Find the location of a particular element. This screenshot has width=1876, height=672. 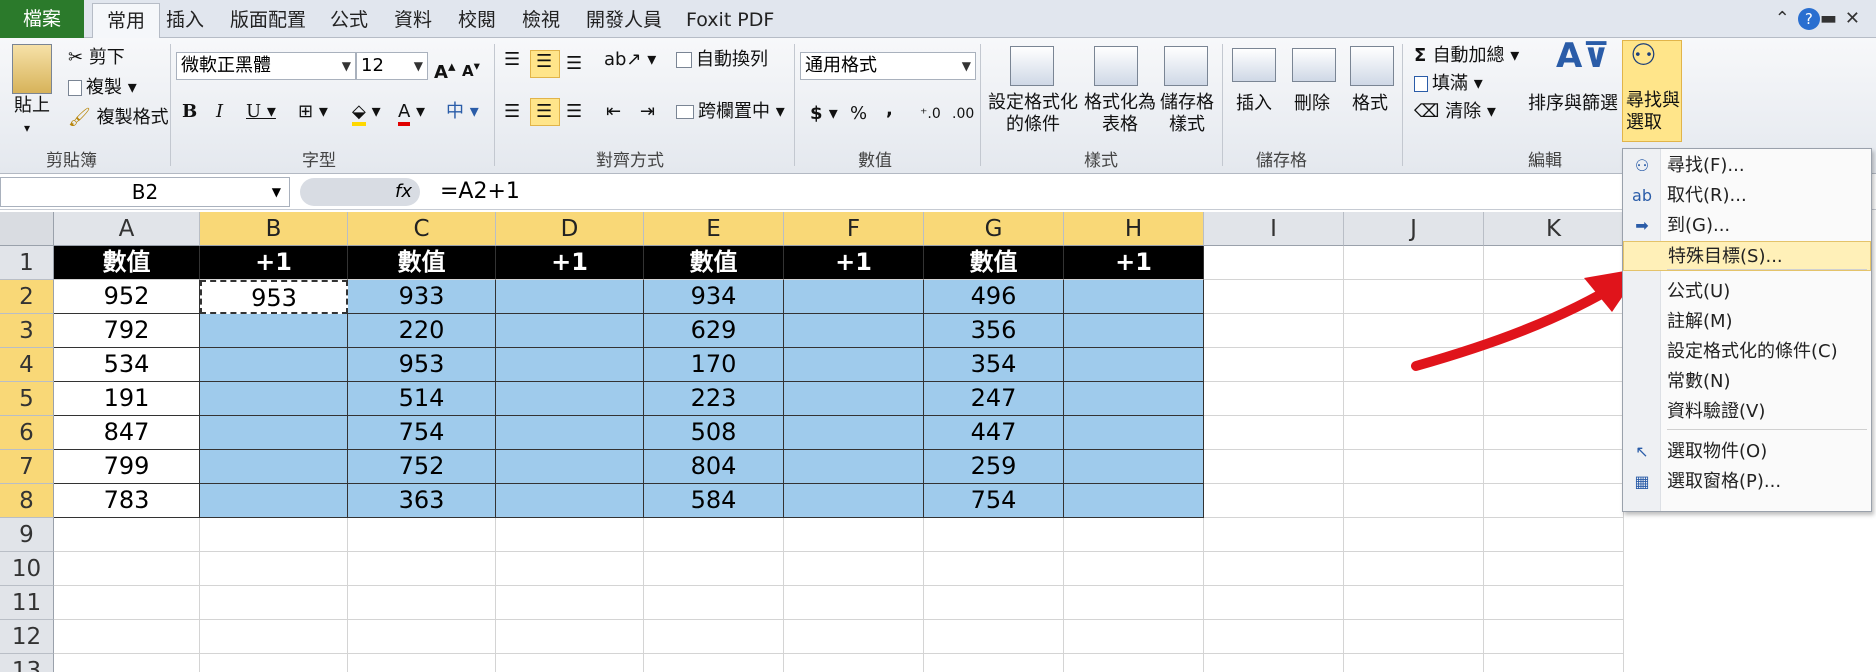

fill-color-button: ⬙ ▾ is located at coordinates (366, 113).